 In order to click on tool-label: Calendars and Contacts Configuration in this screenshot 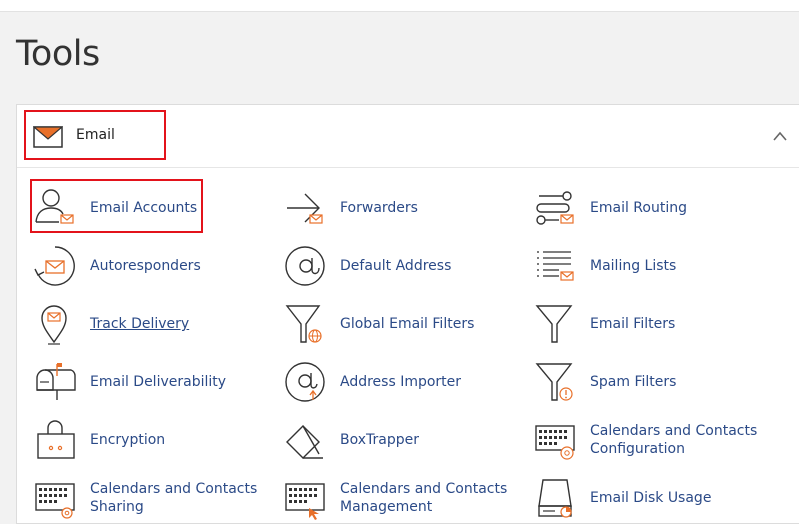, I will do `click(674, 440)`.